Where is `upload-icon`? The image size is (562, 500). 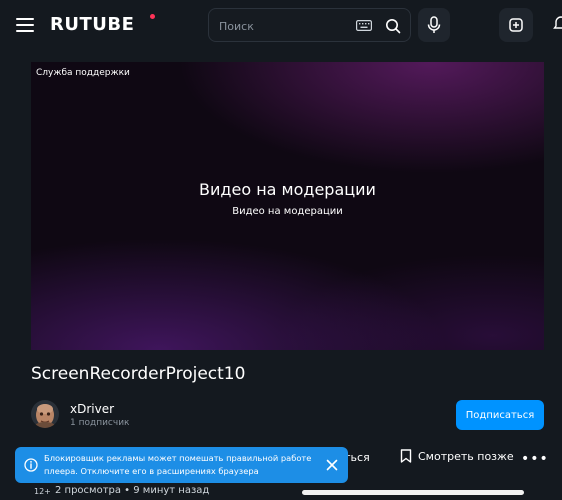 upload-icon is located at coordinates (516, 25).